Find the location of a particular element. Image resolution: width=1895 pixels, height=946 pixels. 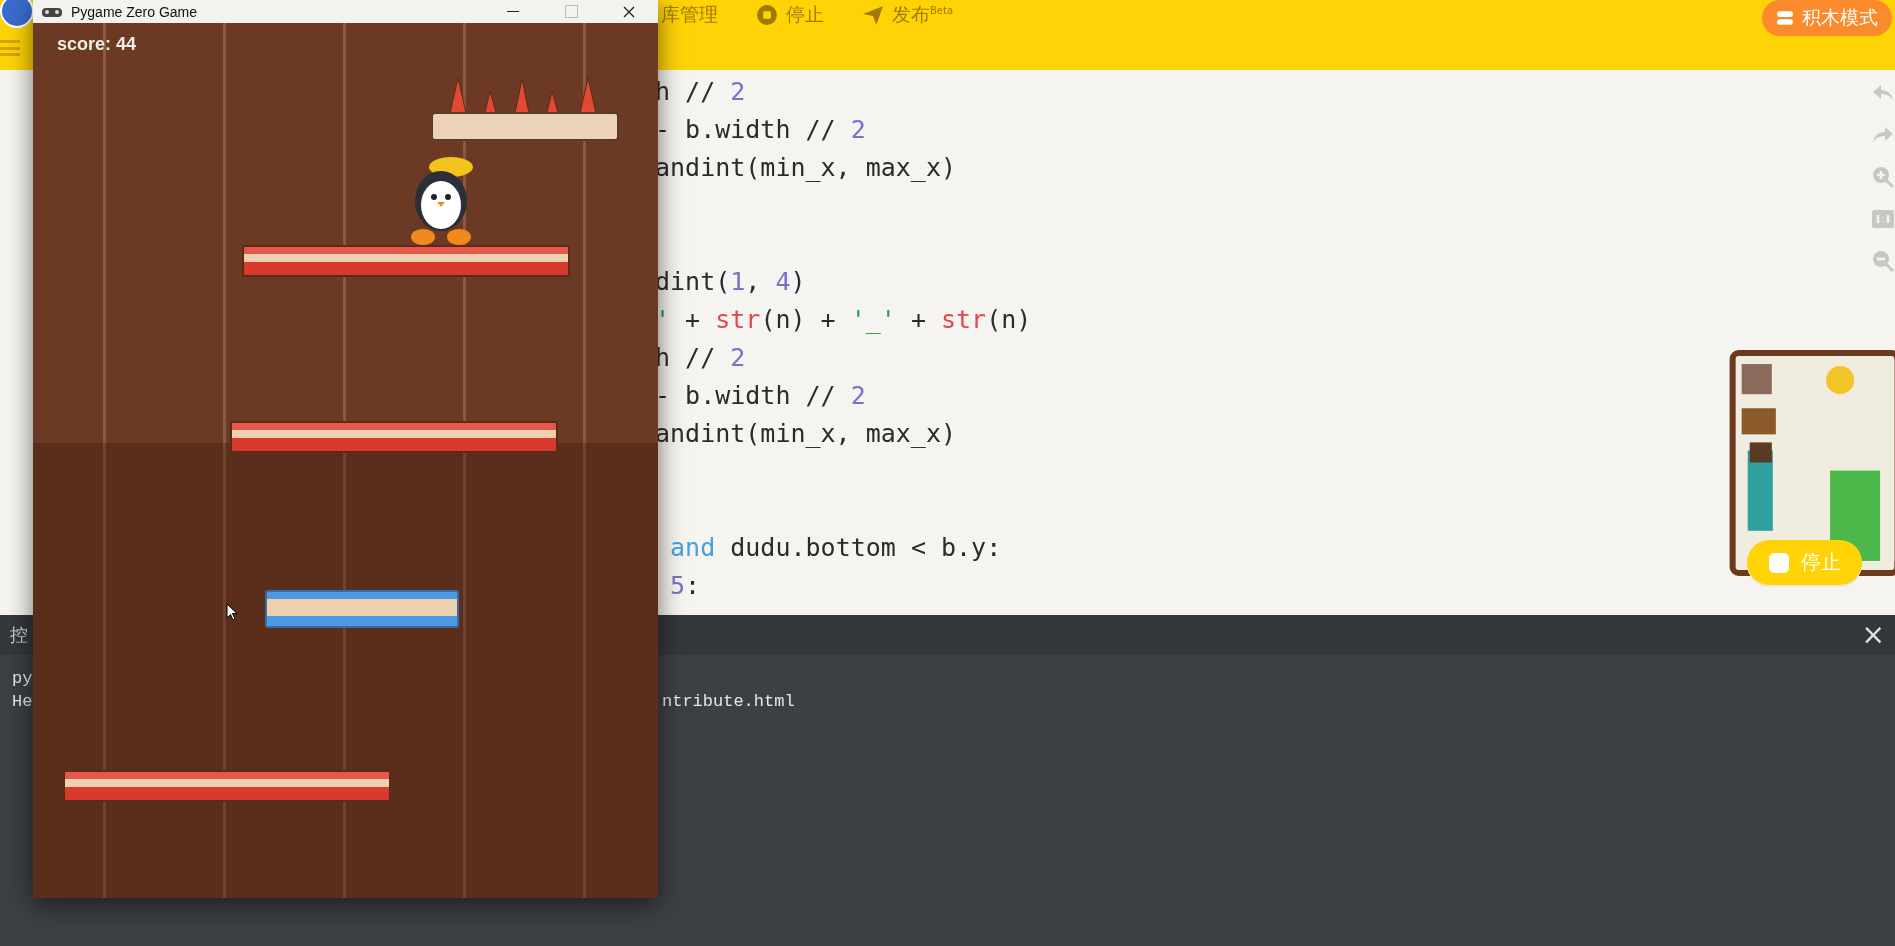

blocks-icon is located at coordinates (1785, 18).